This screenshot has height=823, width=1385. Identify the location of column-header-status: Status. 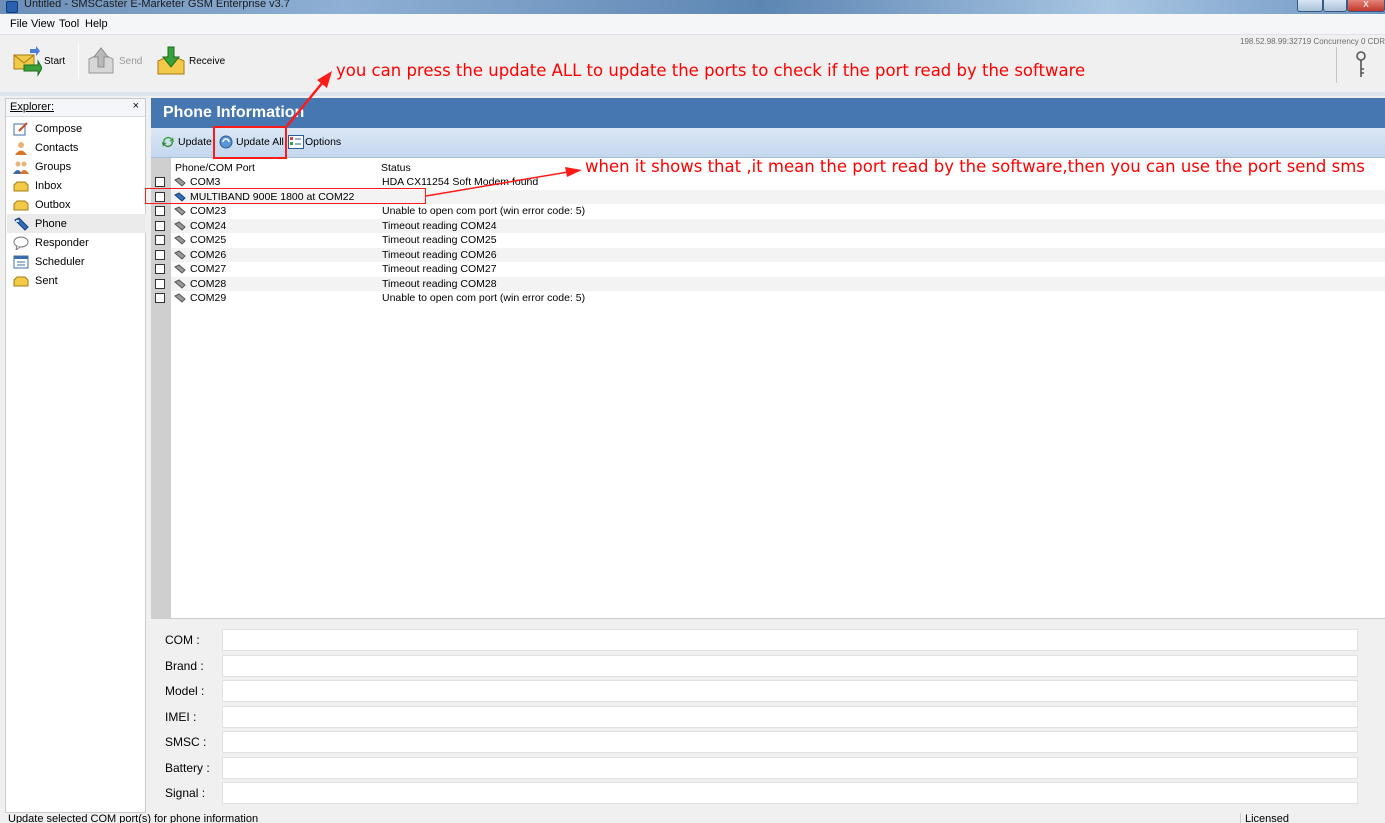
(396, 168).